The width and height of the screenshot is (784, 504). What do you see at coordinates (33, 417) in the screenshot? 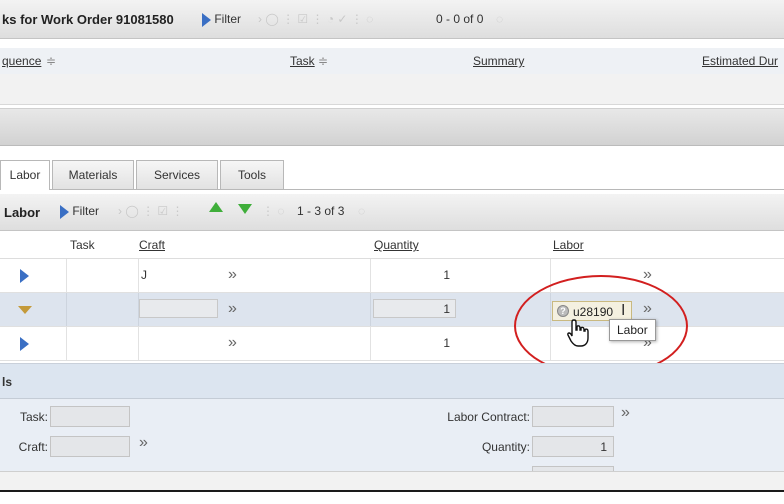
I see `task-label: Task:` at bounding box center [33, 417].